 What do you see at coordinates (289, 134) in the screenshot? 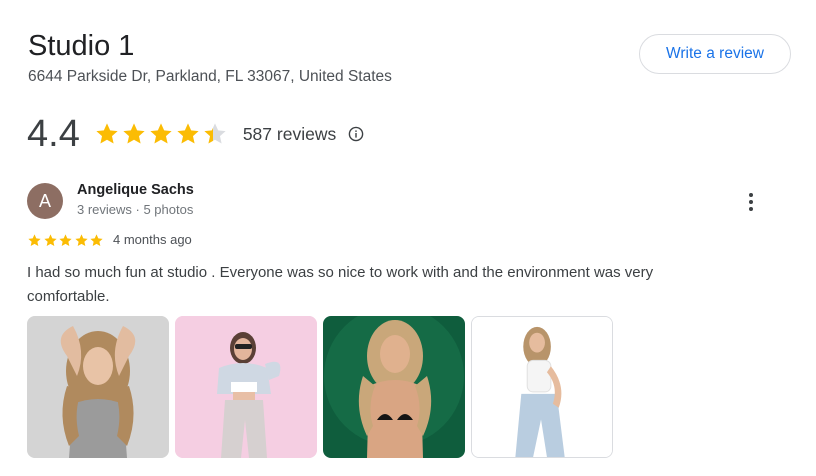
I see `review-count-link: 587 reviews` at bounding box center [289, 134].